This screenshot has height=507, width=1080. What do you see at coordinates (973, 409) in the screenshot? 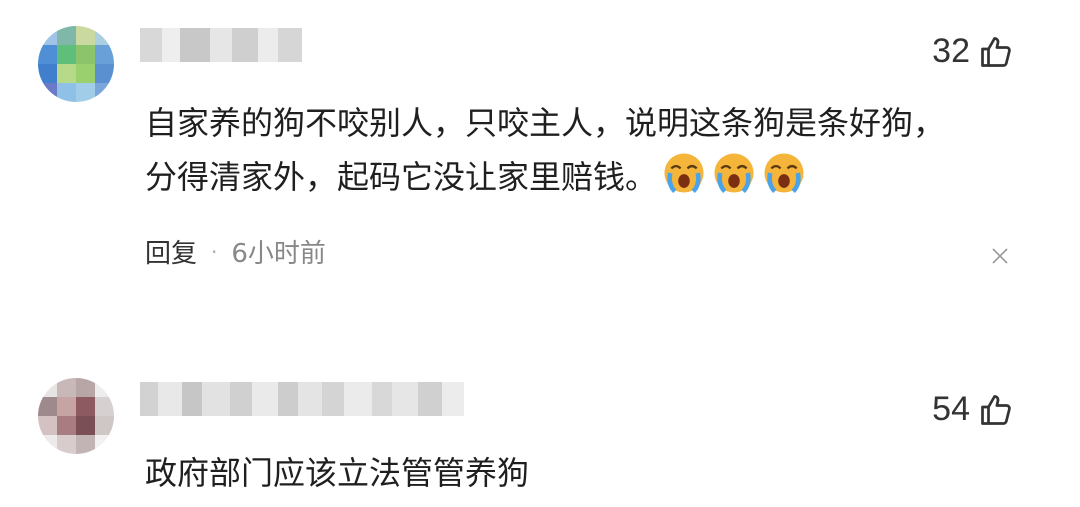
I see `like-button: 54` at bounding box center [973, 409].